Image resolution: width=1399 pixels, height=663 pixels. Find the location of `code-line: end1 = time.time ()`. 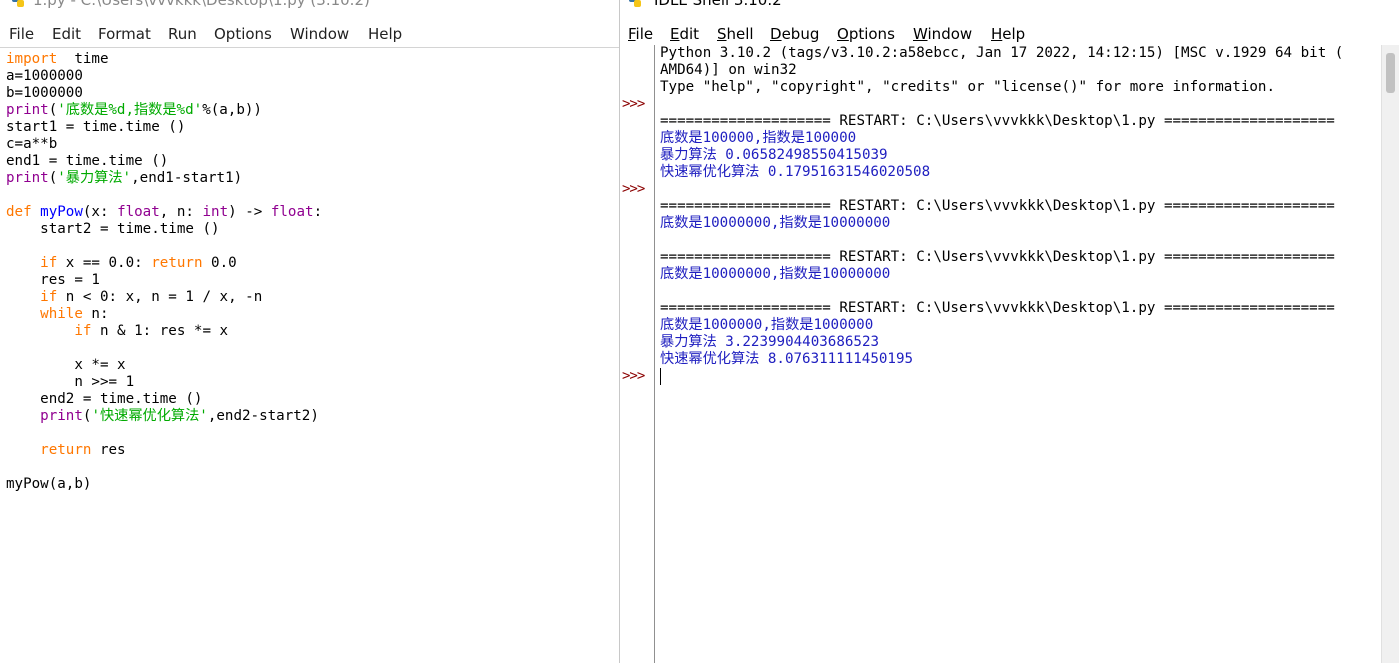

code-line: end1 = time.time () is located at coordinates (164, 161).